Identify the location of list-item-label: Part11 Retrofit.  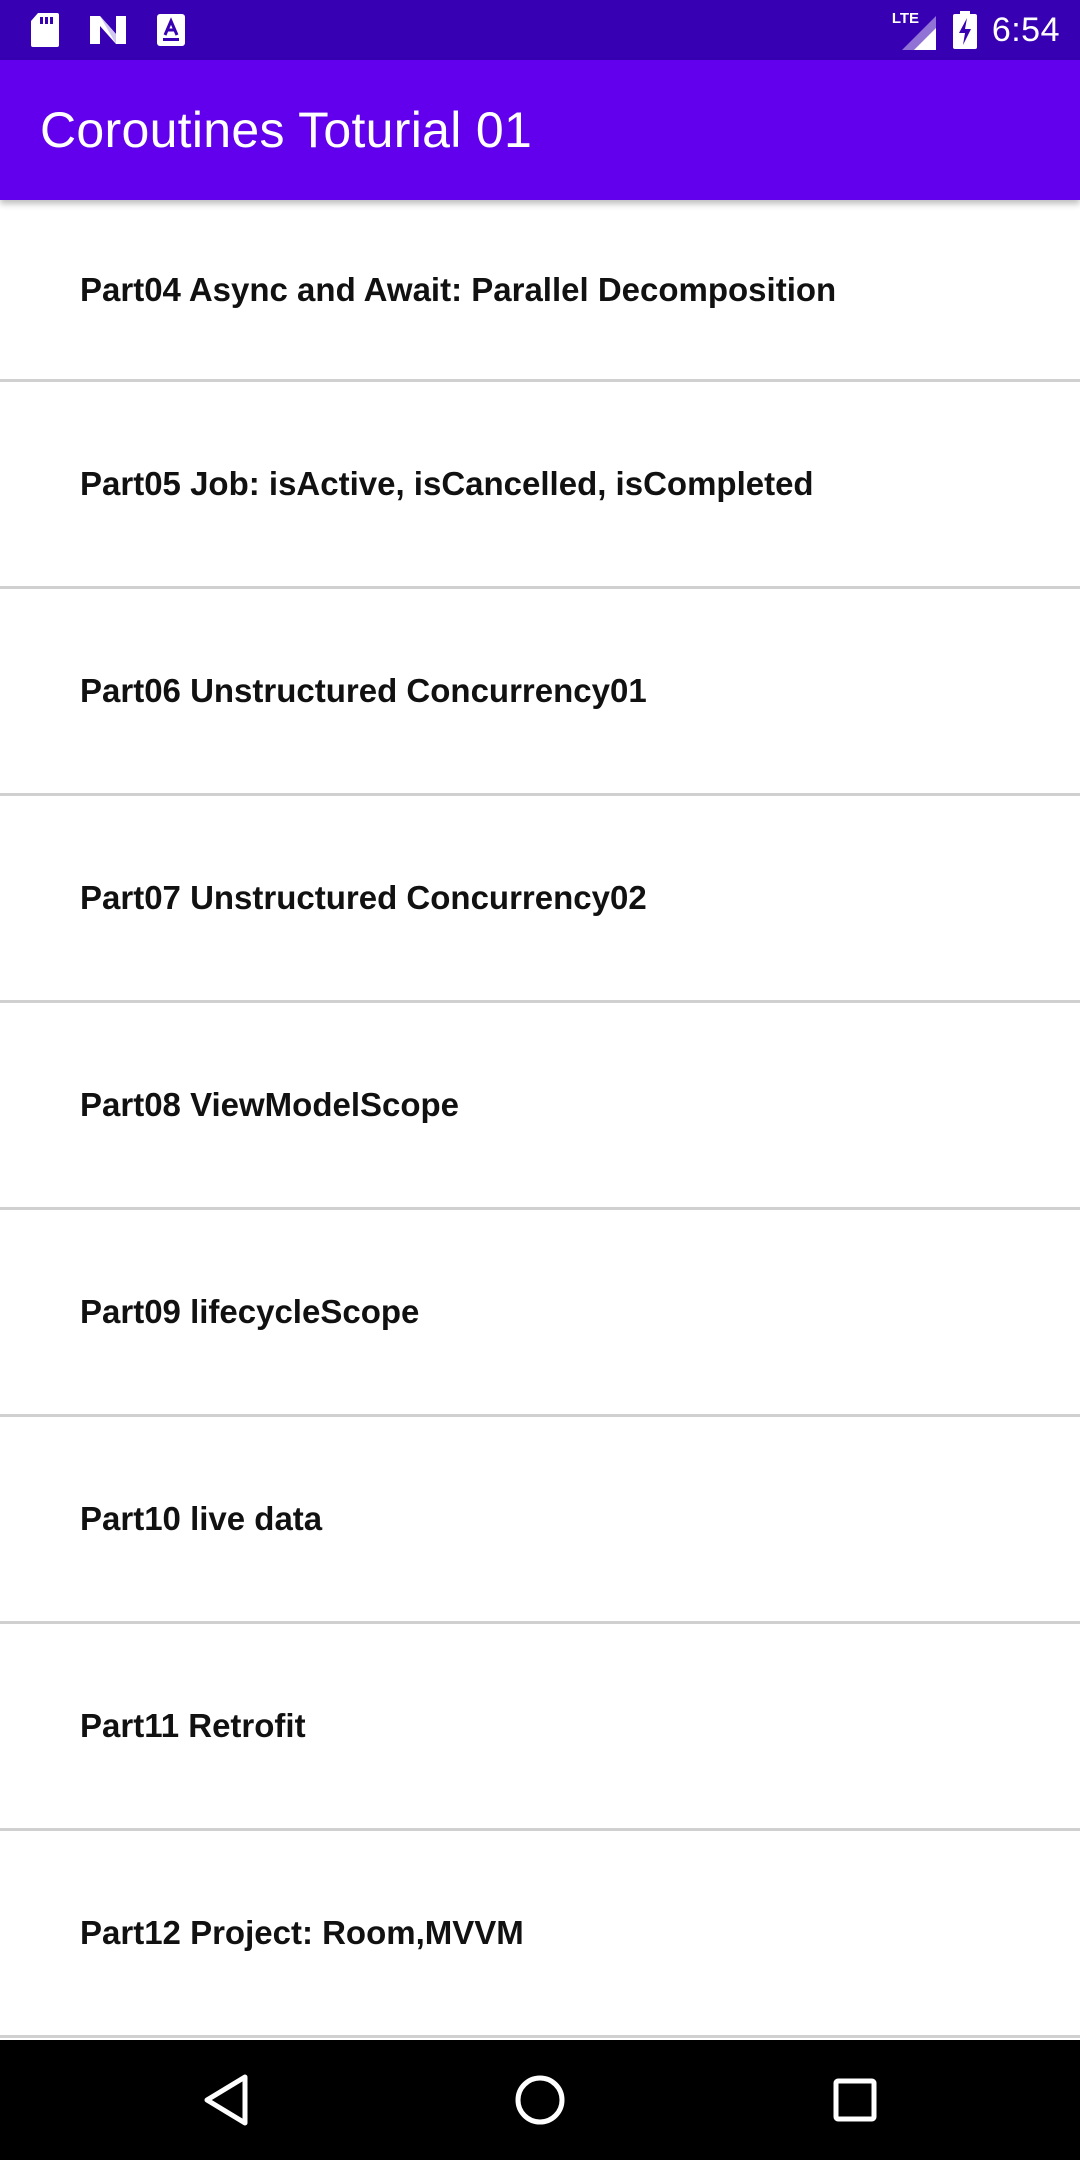
(193, 1725).